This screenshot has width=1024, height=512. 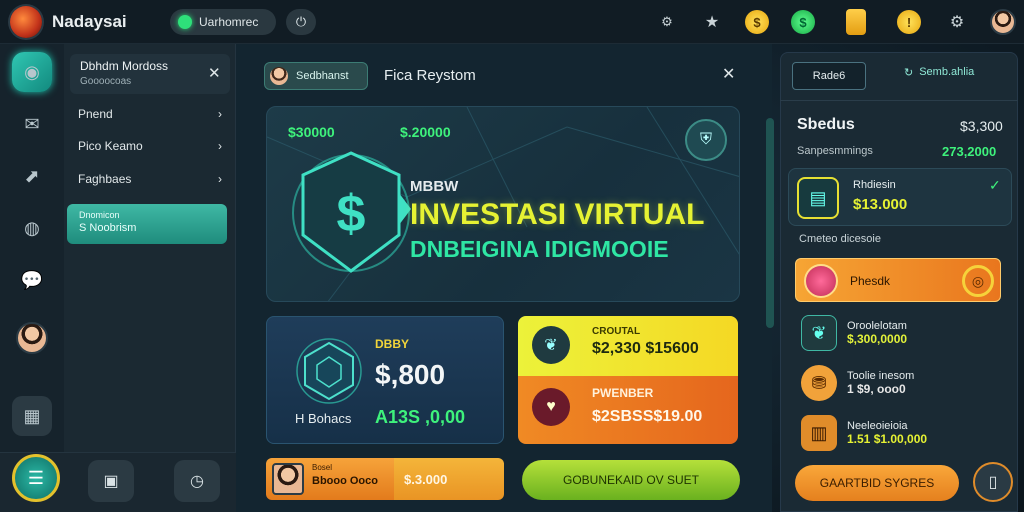 I want to click on globe-icon: ◍, so click(x=32, y=227).